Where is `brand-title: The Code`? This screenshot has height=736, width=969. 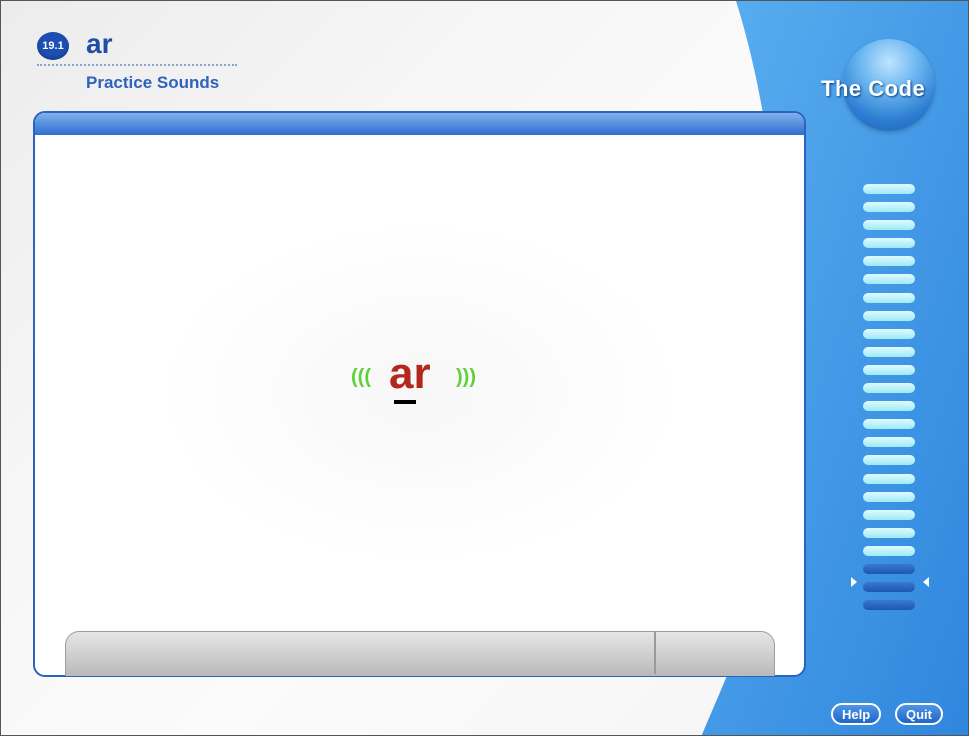
brand-title: The Code is located at coordinates (873, 88).